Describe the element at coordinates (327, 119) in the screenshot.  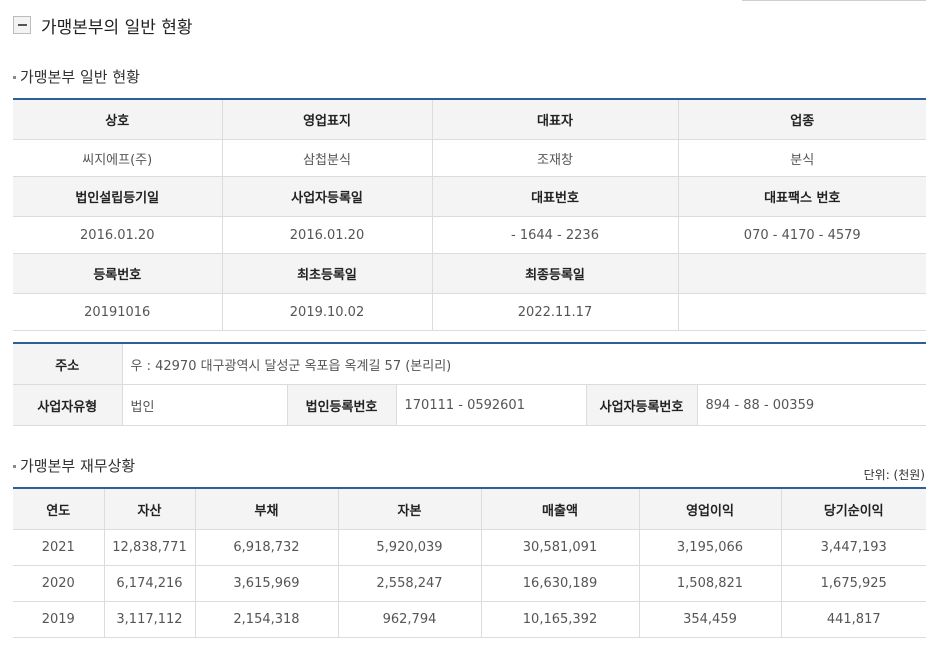
I see `header-cell-brand: 영업표지` at that location.